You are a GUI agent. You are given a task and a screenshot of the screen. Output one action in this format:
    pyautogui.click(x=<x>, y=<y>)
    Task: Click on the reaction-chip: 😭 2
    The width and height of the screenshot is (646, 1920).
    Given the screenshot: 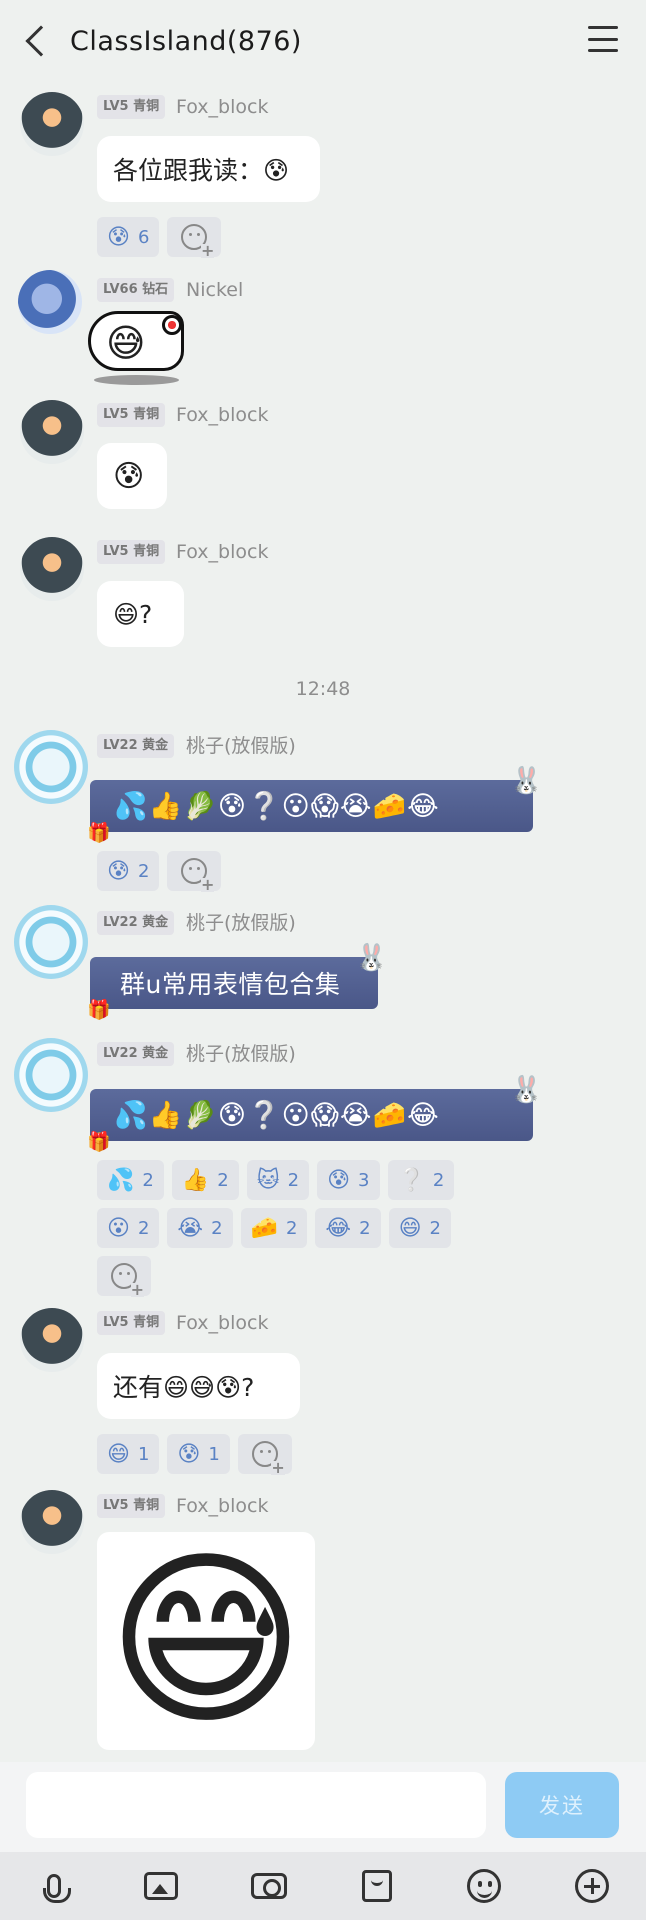 What is the action you would take?
    pyautogui.click(x=200, y=1228)
    